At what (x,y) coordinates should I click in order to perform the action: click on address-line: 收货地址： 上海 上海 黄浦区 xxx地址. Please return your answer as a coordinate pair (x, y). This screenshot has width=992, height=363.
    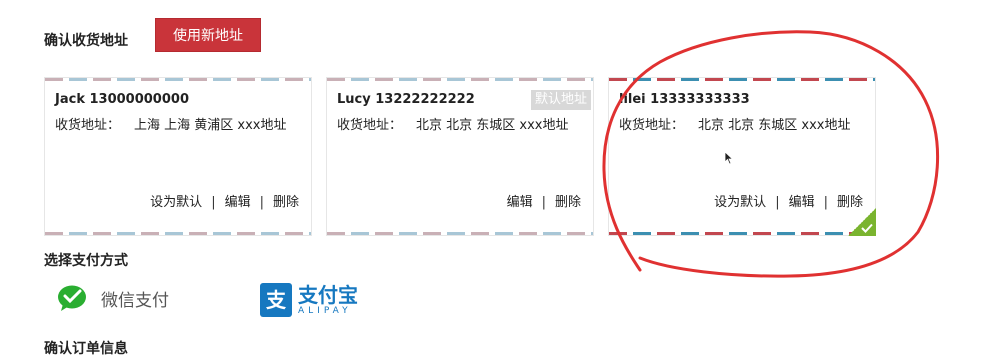
    Looking at the image, I should click on (171, 123).